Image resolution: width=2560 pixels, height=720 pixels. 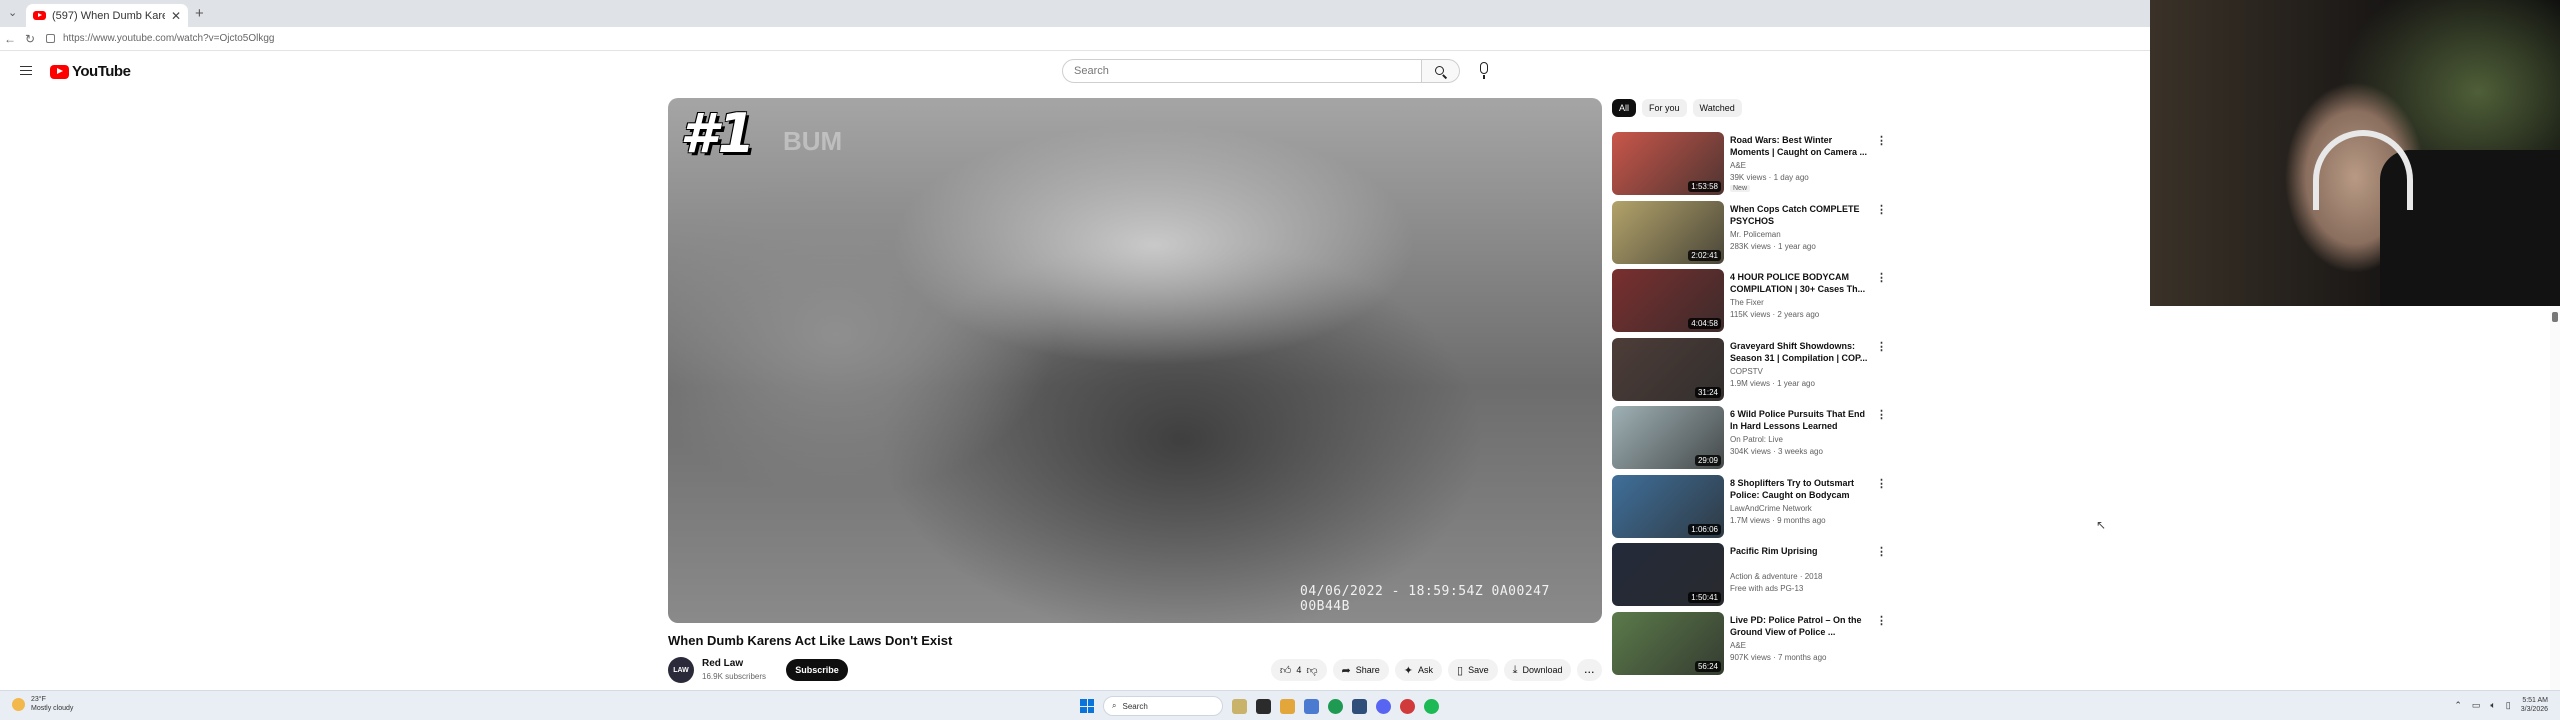 What do you see at coordinates (2101, 525) in the screenshot?
I see `mouse-cursor-icon: ↖` at bounding box center [2101, 525].